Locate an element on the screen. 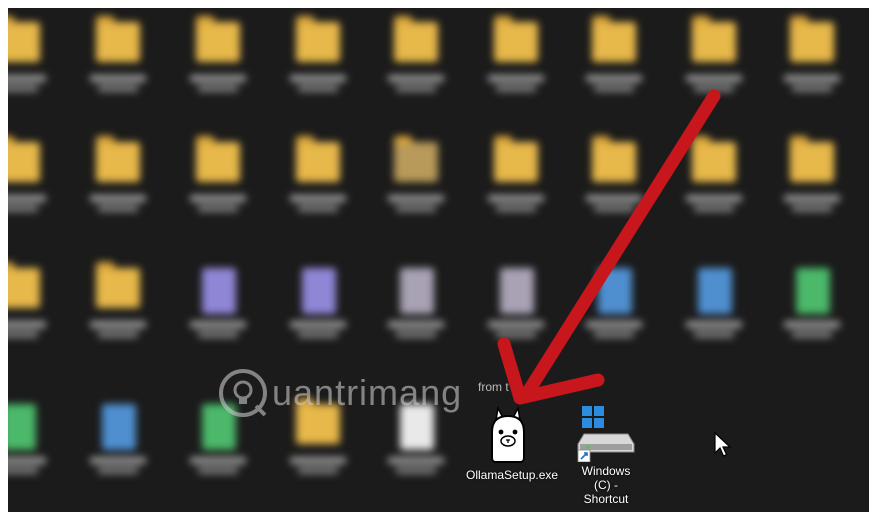 Image resolution: width=869 pixels, height=512 pixels. drive-shortcut-icon is located at coordinates (606, 434).